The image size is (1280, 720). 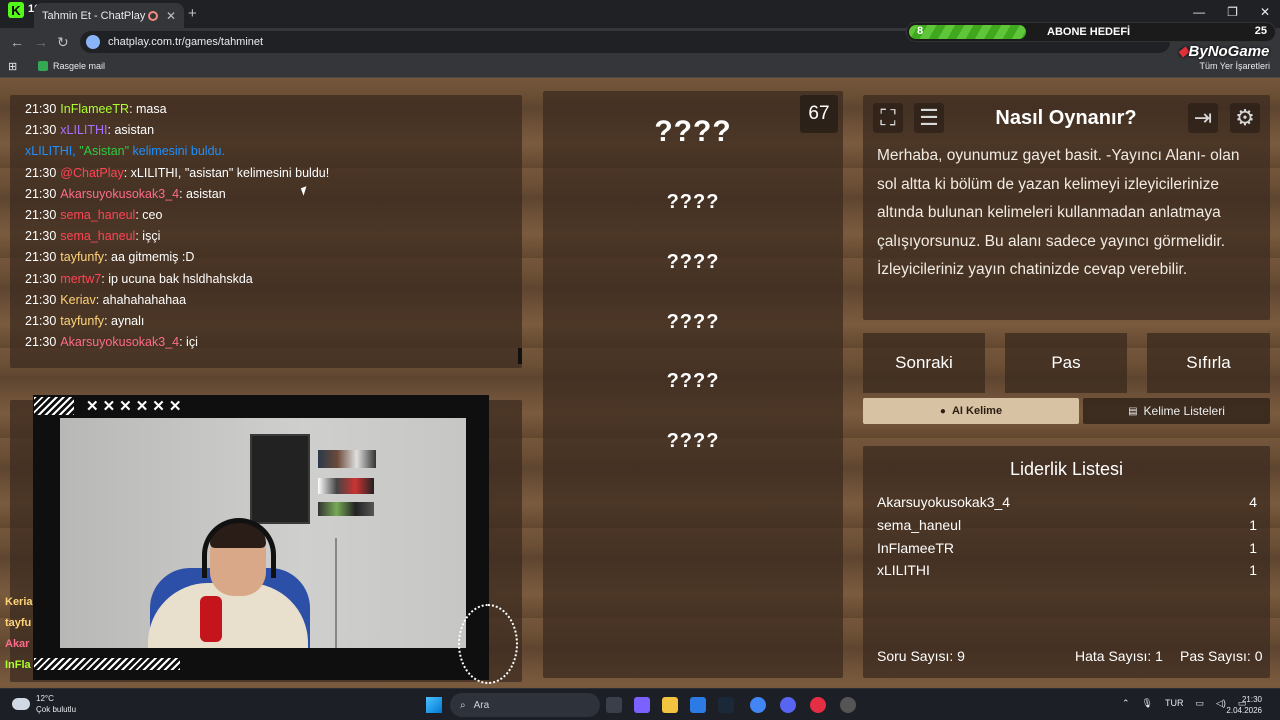 I want to click on recording-icon, so click(x=152, y=15).